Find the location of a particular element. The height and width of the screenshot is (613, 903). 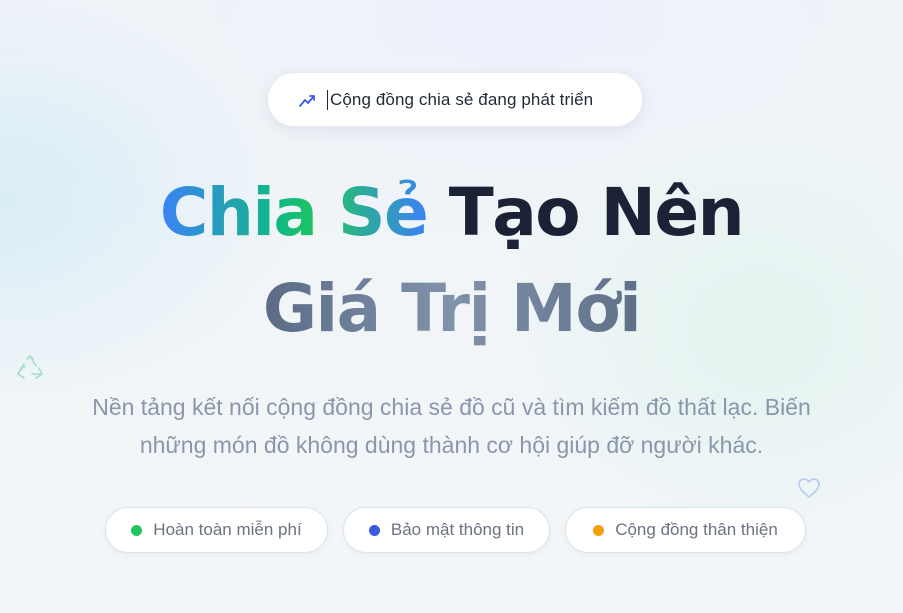

heart-icon is located at coordinates (809, 488).